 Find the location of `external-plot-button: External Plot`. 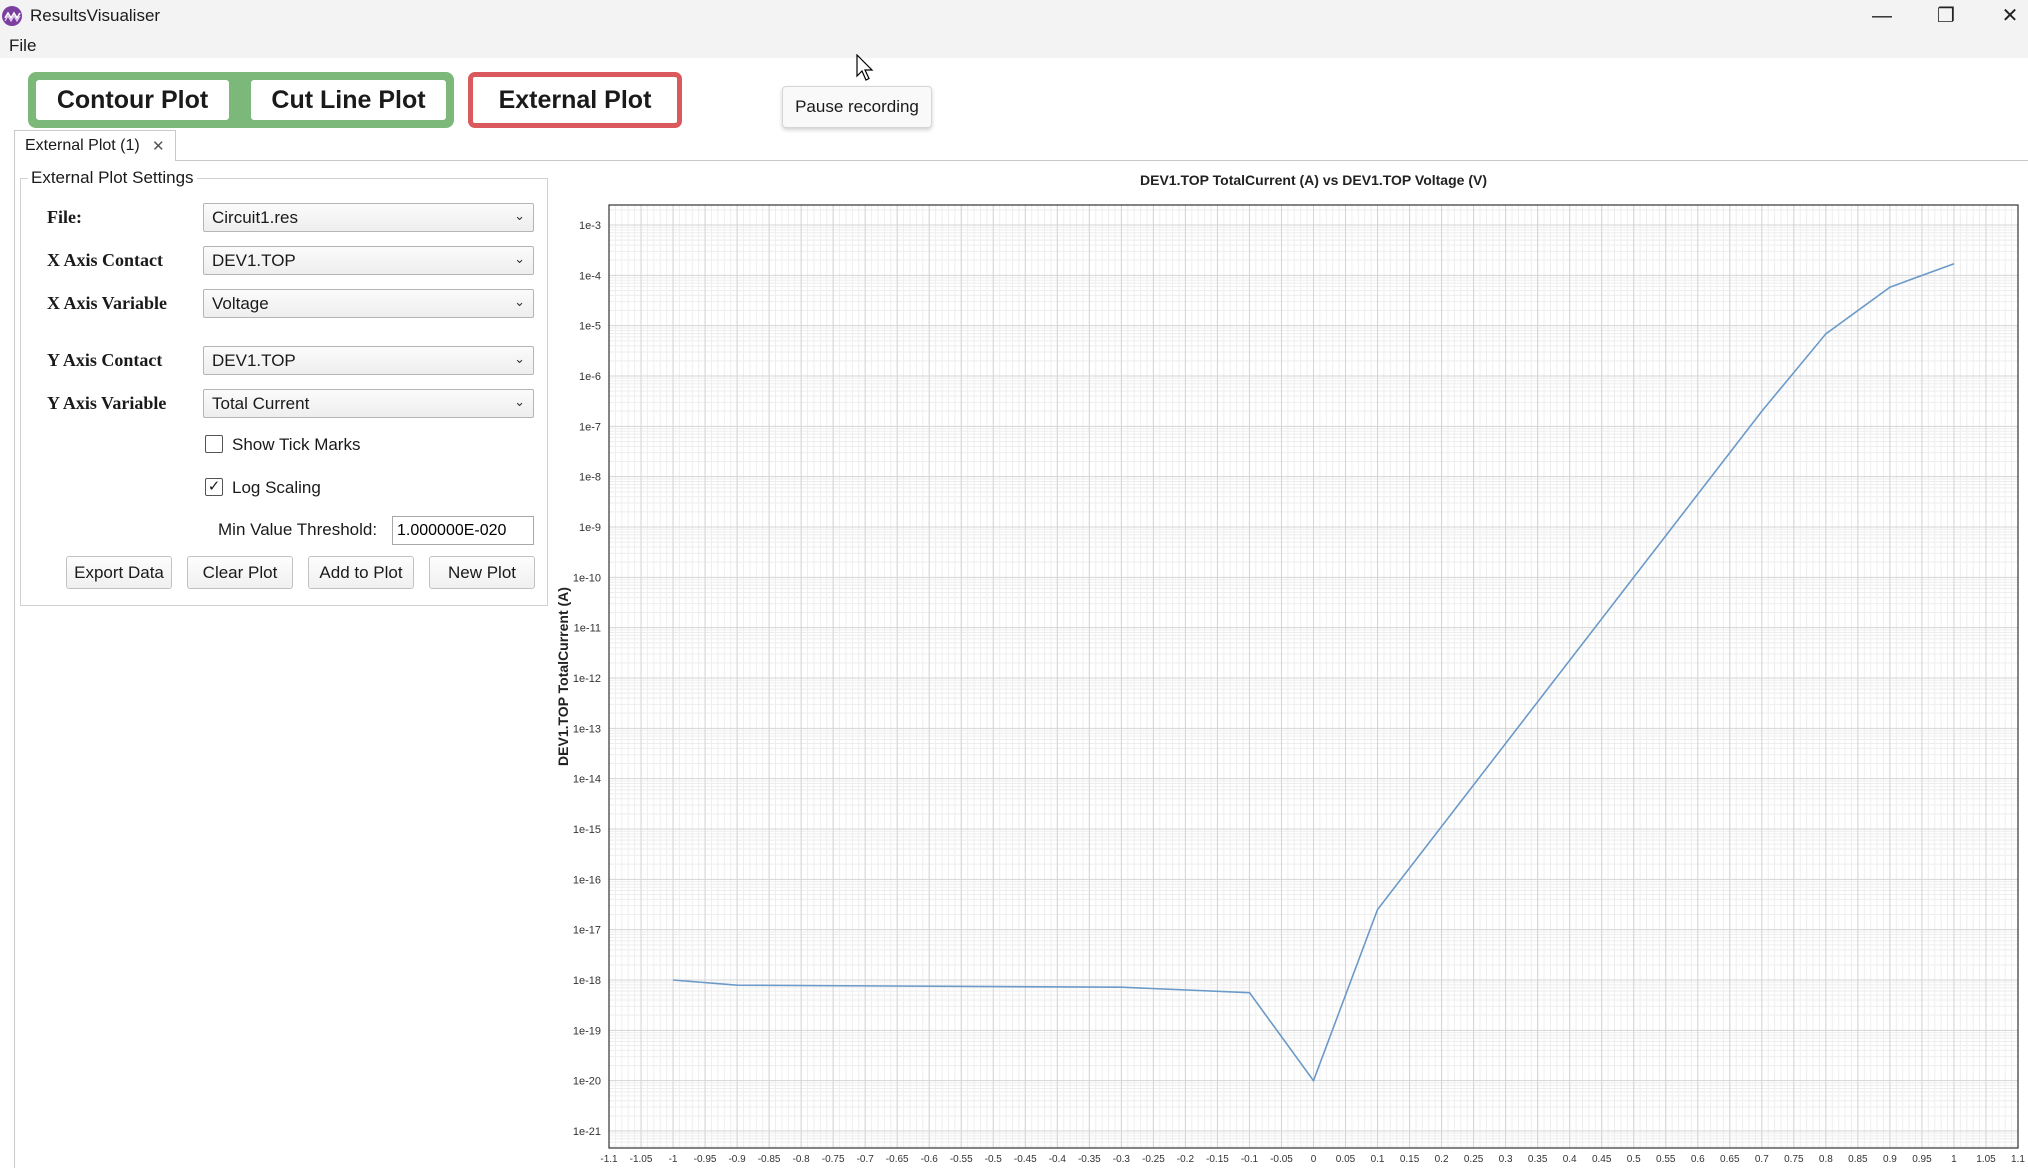

external-plot-button: External Plot is located at coordinates (575, 100).